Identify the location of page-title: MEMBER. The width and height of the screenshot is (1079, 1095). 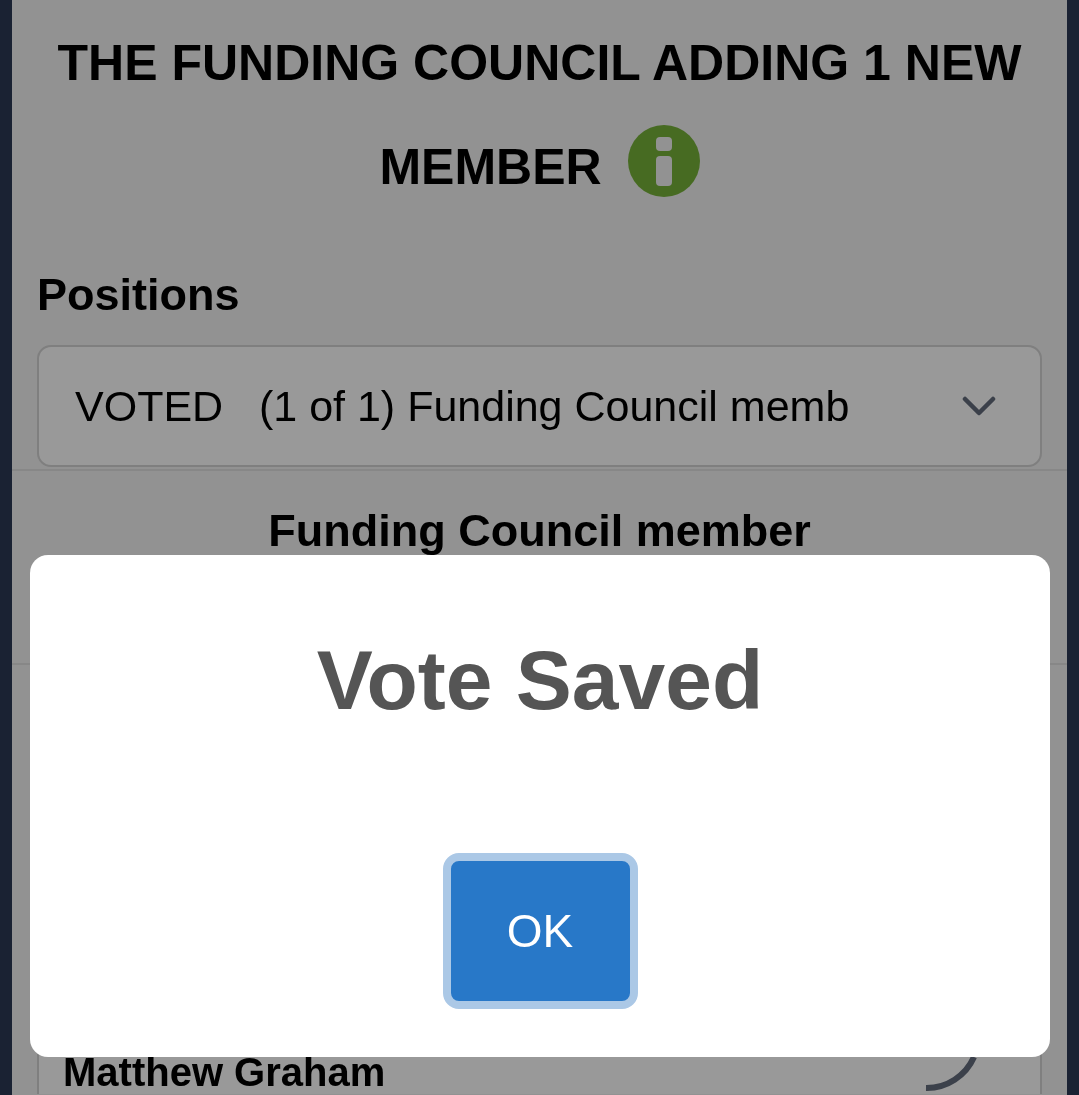
(490, 167).